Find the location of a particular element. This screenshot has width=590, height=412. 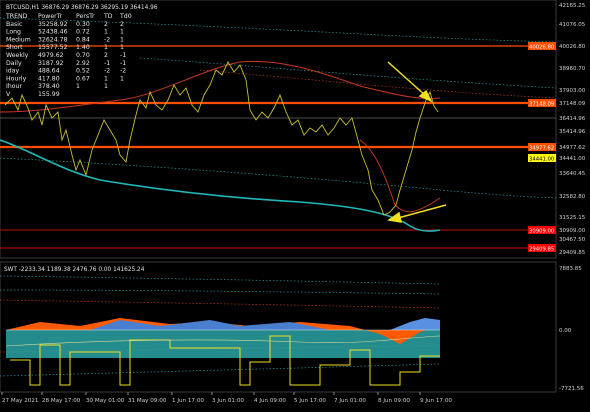

price-tick-label: 41076.05 is located at coordinates (572, 25).